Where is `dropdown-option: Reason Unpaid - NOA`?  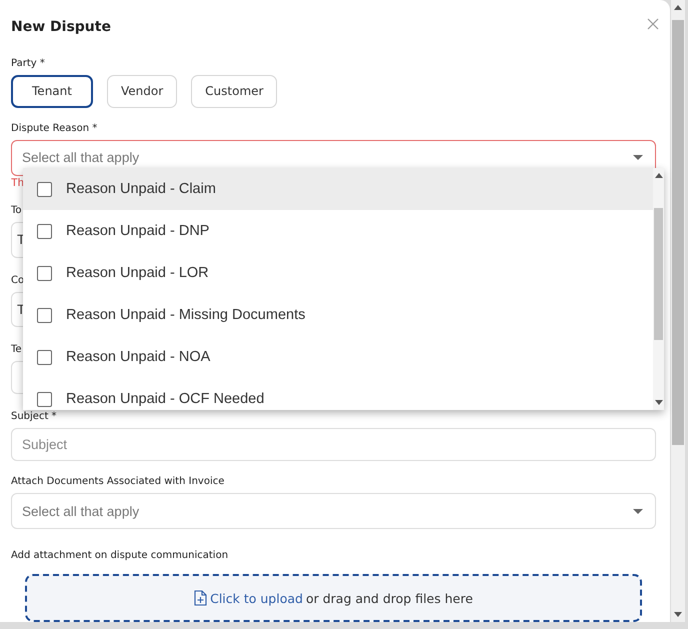 dropdown-option: Reason Unpaid - NOA is located at coordinates (338, 357).